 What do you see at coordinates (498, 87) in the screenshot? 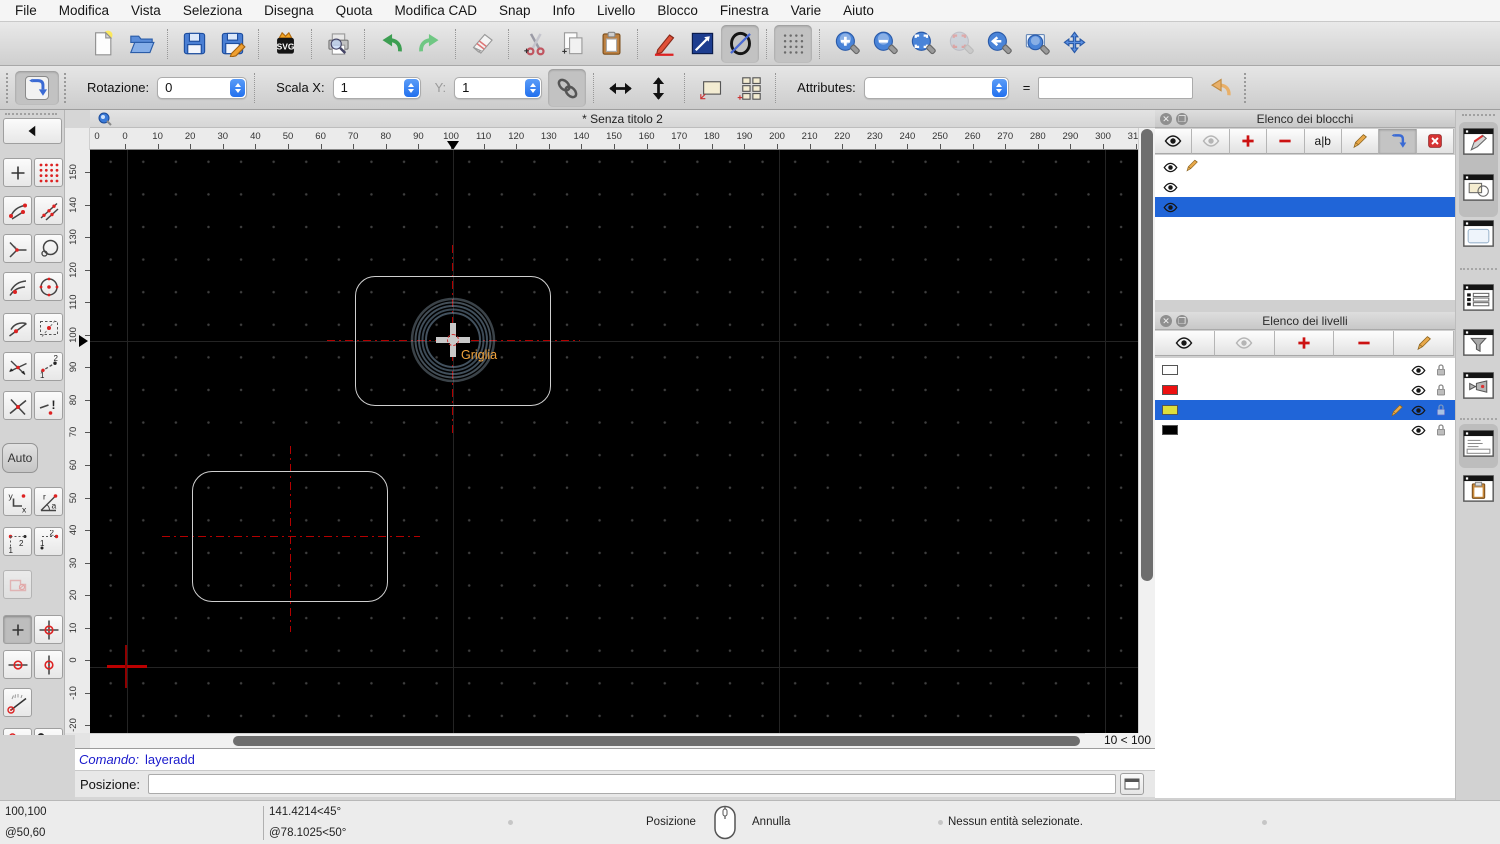
I see `scale-y-combo: 1` at bounding box center [498, 87].